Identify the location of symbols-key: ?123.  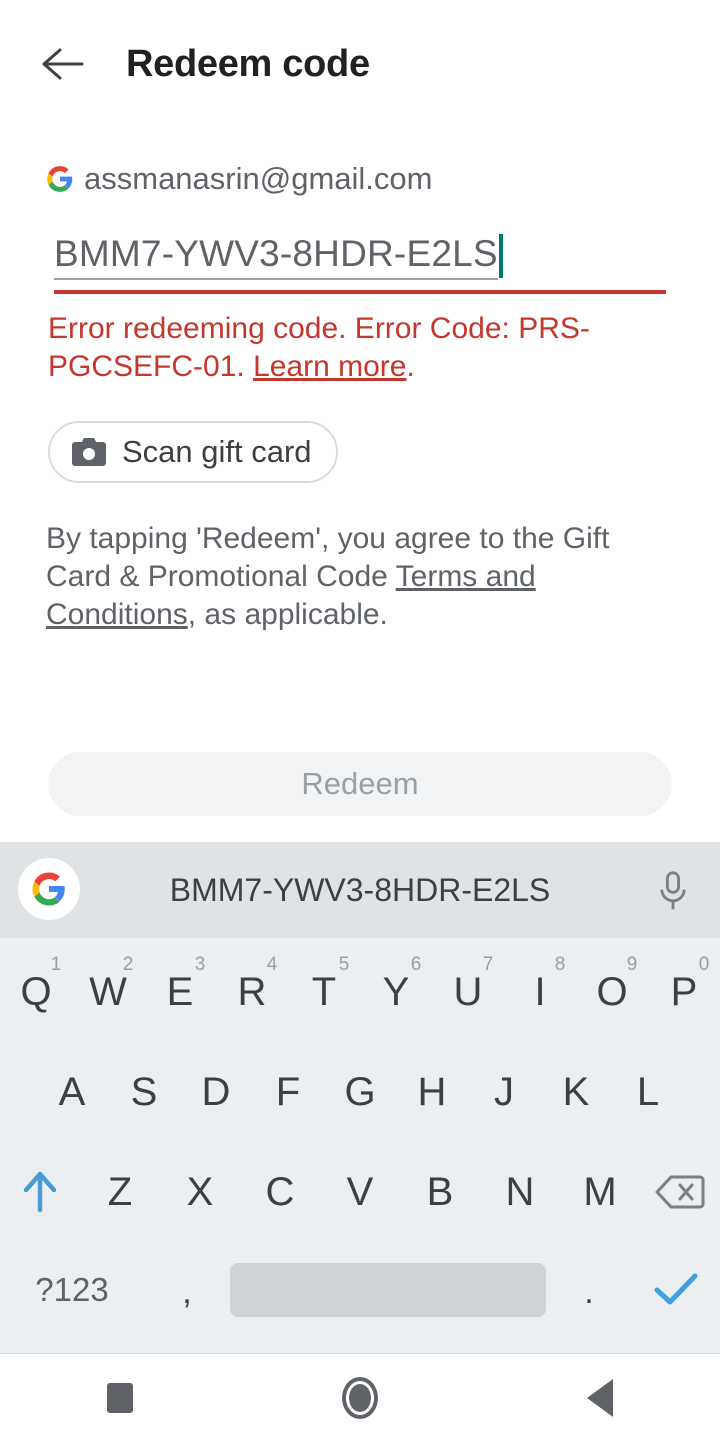
(72, 1290).